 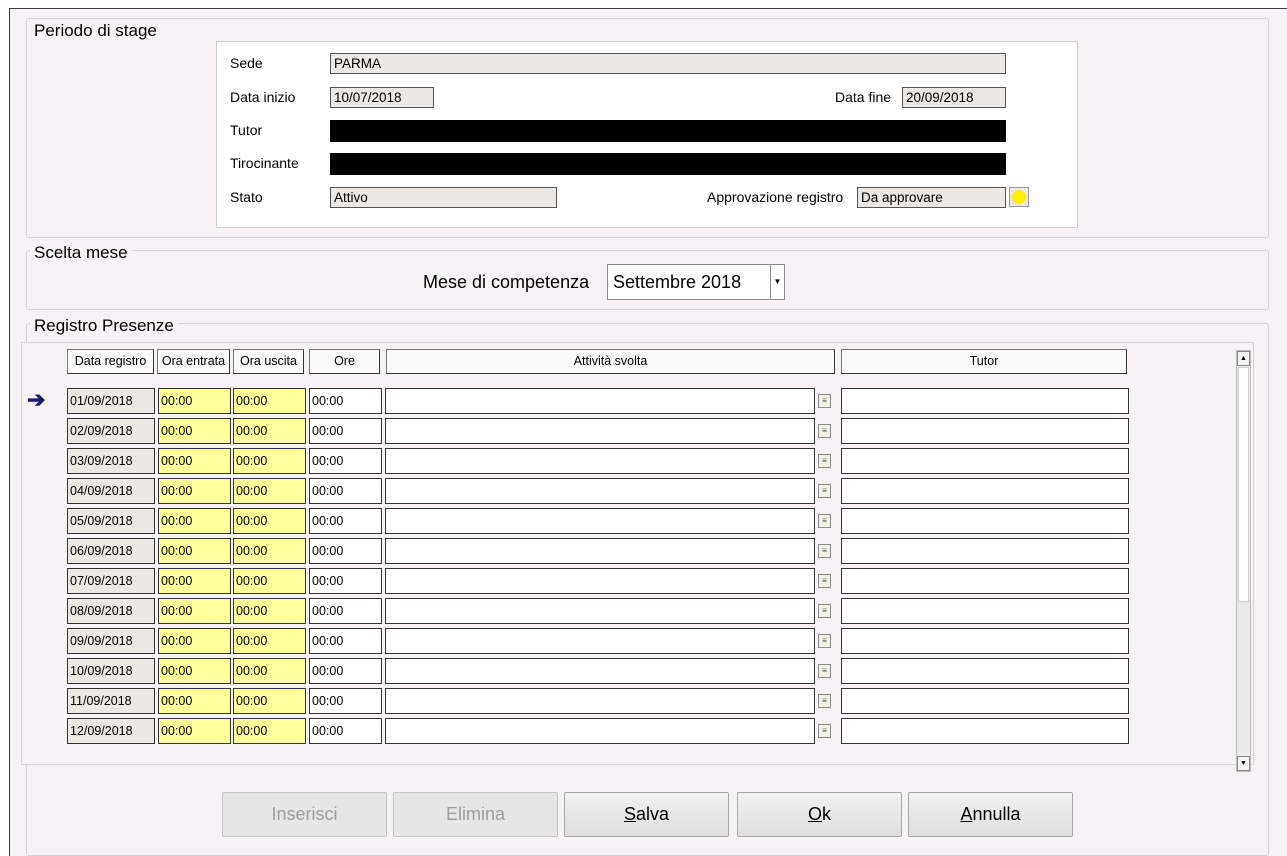 I want to click on scroll-thumb, so click(x=1243, y=484).